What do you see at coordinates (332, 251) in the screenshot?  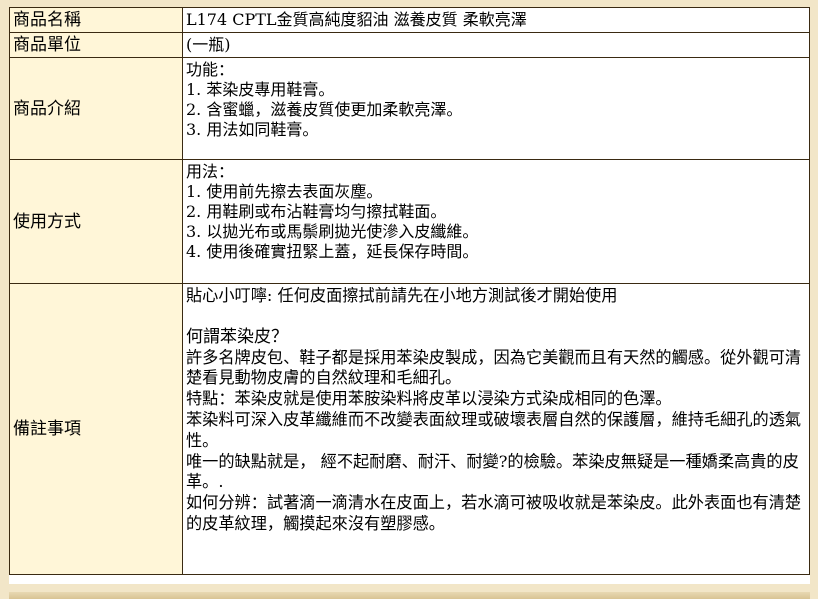 I see `usage-step: 4. 使用後確實扭緊上蓋，延長保存時間。` at bounding box center [332, 251].